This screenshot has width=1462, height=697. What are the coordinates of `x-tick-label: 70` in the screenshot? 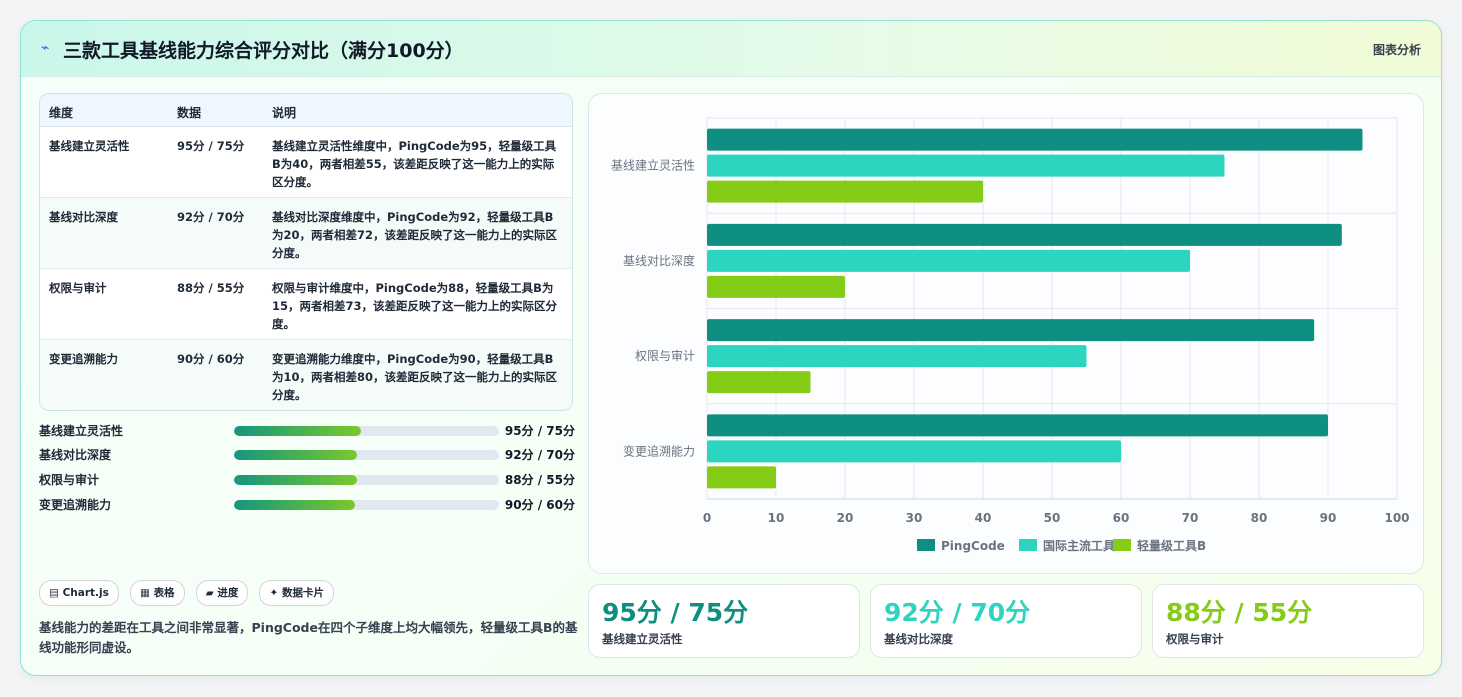 It's located at (1190, 518).